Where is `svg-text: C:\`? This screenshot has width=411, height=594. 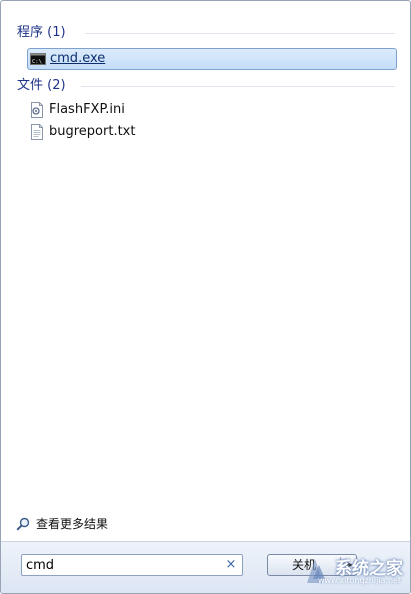
svg-text: C:\ is located at coordinates (37, 62).